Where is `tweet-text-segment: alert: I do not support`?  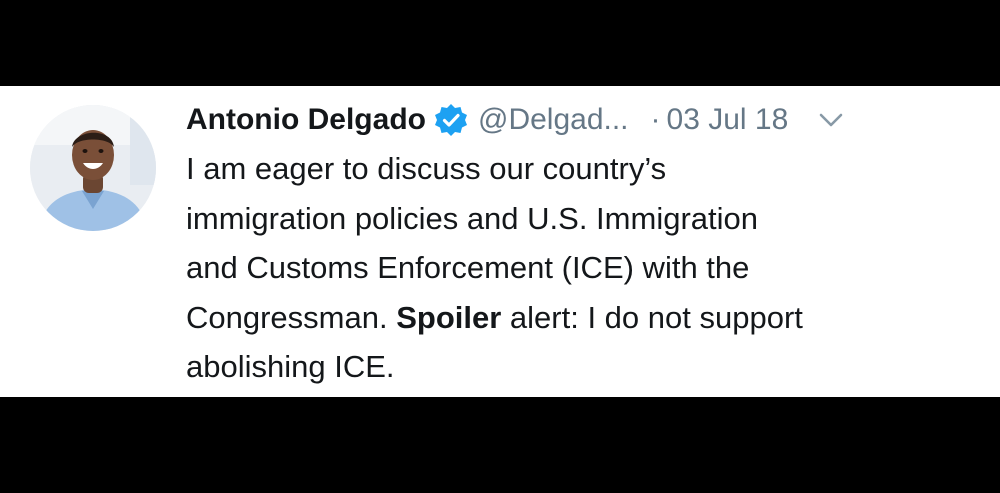 tweet-text-segment: alert: I do not support is located at coordinates (652, 317).